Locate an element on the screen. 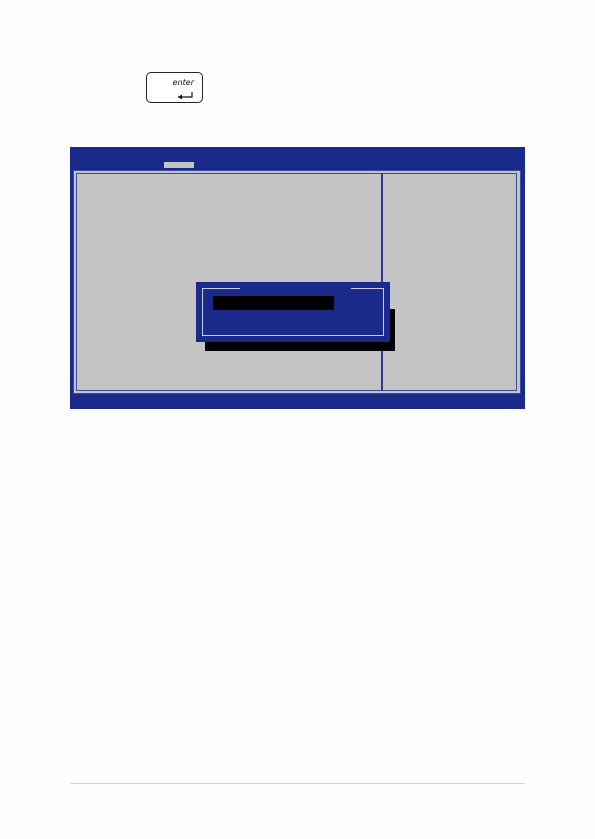  password-dialog is located at coordinates (293, 312).